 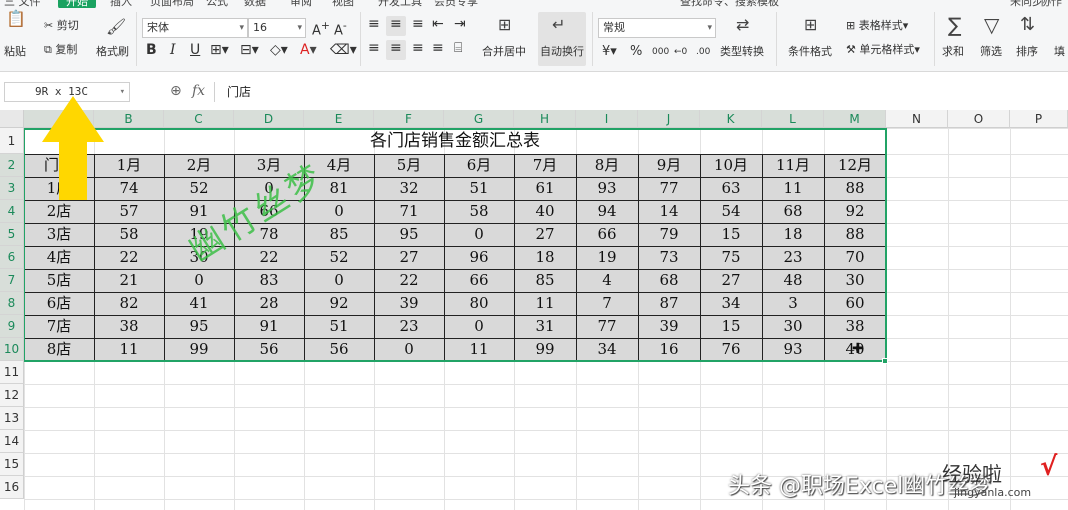 What do you see at coordinates (669, 119) in the screenshot?
I see `column-header: J` at bounding box center [669, 119].